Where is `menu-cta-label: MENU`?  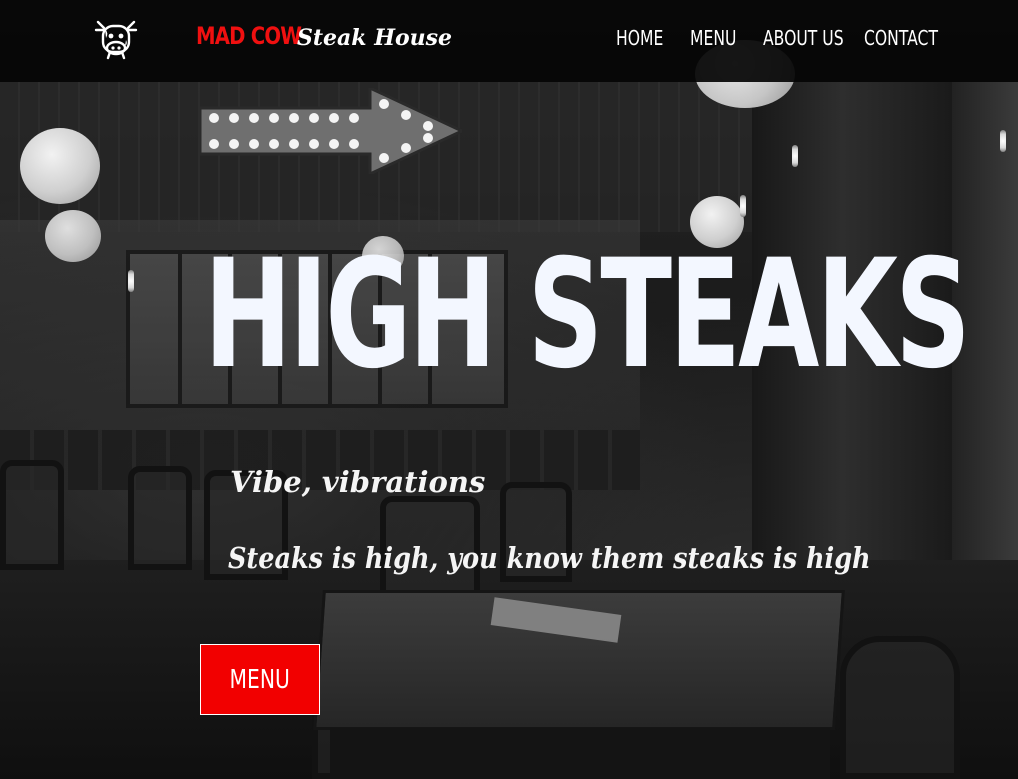
menu-cta-label: MENU is located at coordinates (260, 679).